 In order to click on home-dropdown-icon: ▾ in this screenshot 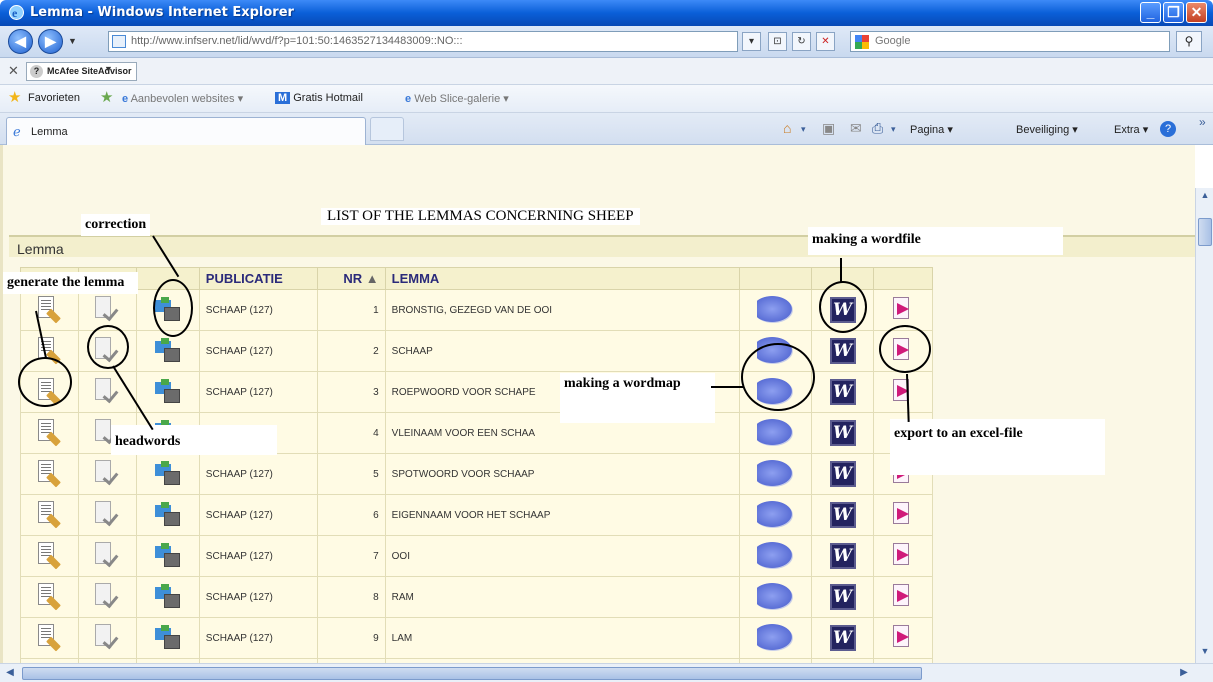, I will do `click(803, 129)`.